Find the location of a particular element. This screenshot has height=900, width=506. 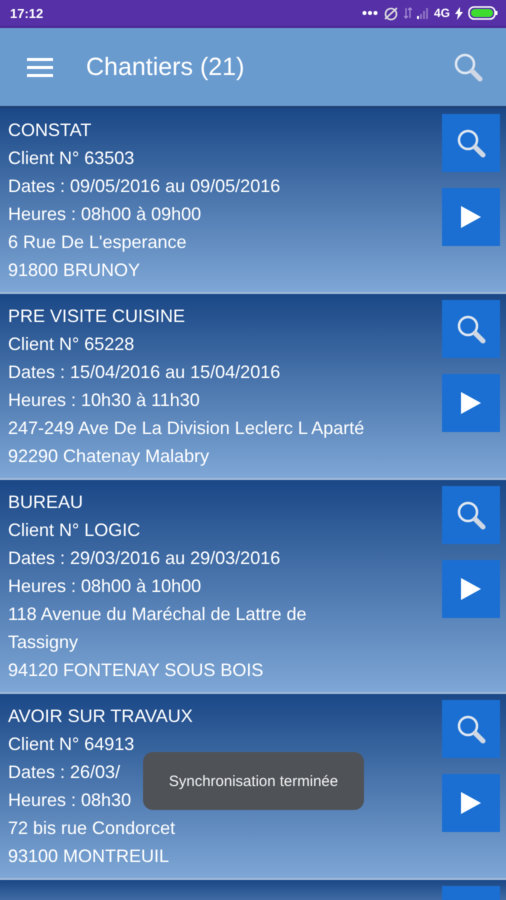

job-dates: Dates : 15/04/2016 au 15/04/2016 is located at coordinates (145, 372).